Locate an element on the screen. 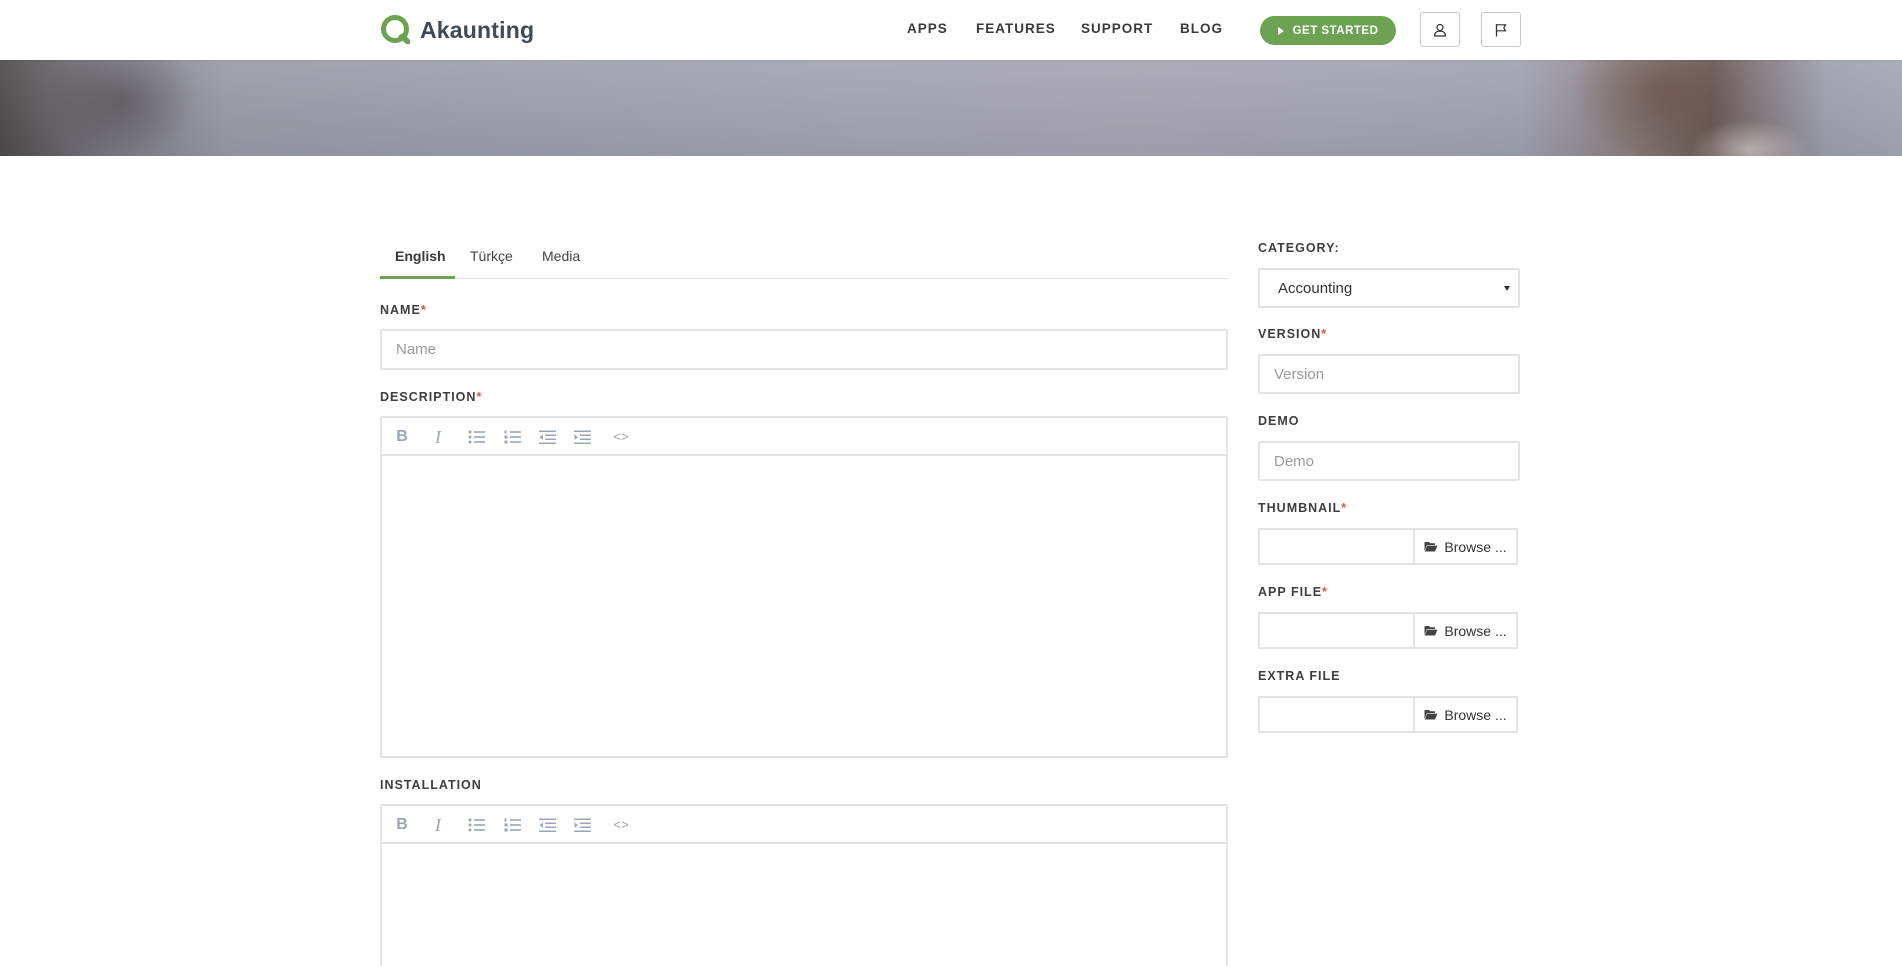  installation-editor-toolbar: B I <> is located at coordinates (804, 825).